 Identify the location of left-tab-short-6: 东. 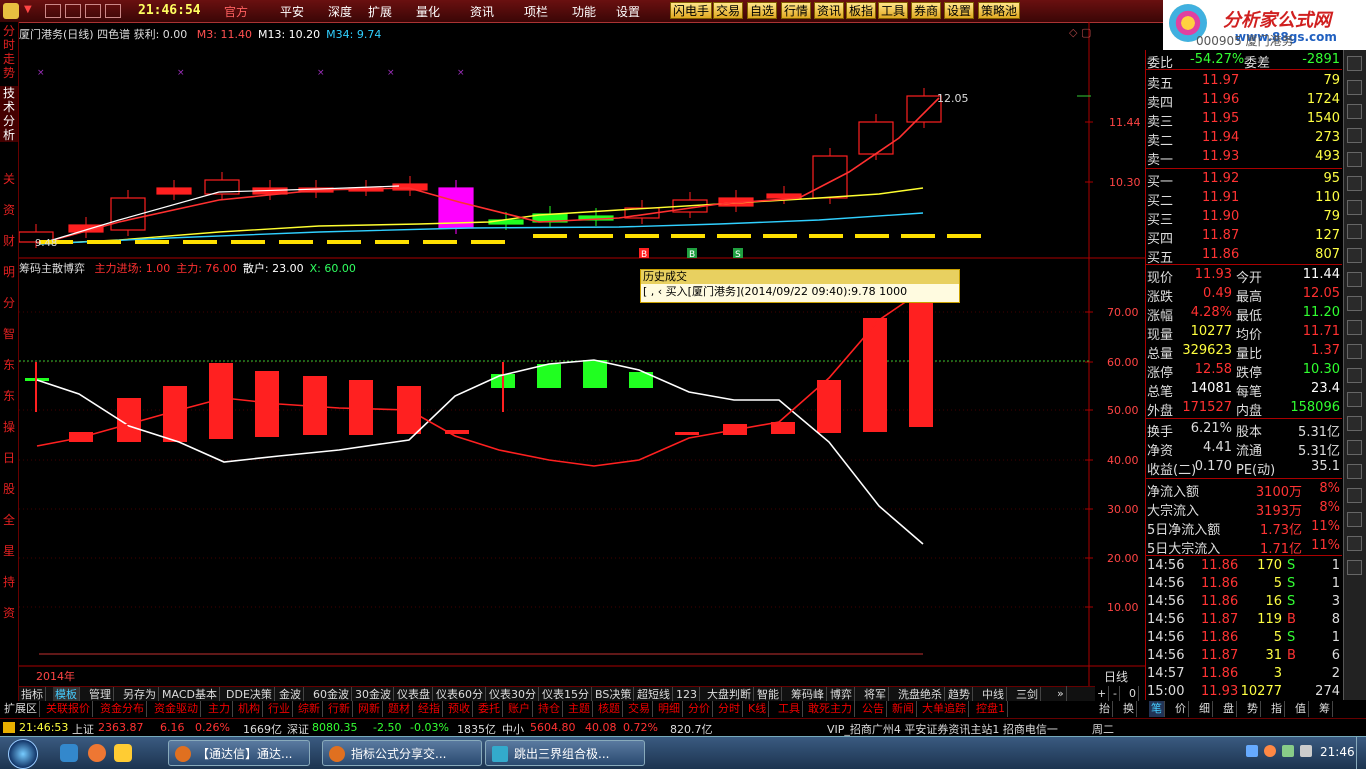
(9, 365).